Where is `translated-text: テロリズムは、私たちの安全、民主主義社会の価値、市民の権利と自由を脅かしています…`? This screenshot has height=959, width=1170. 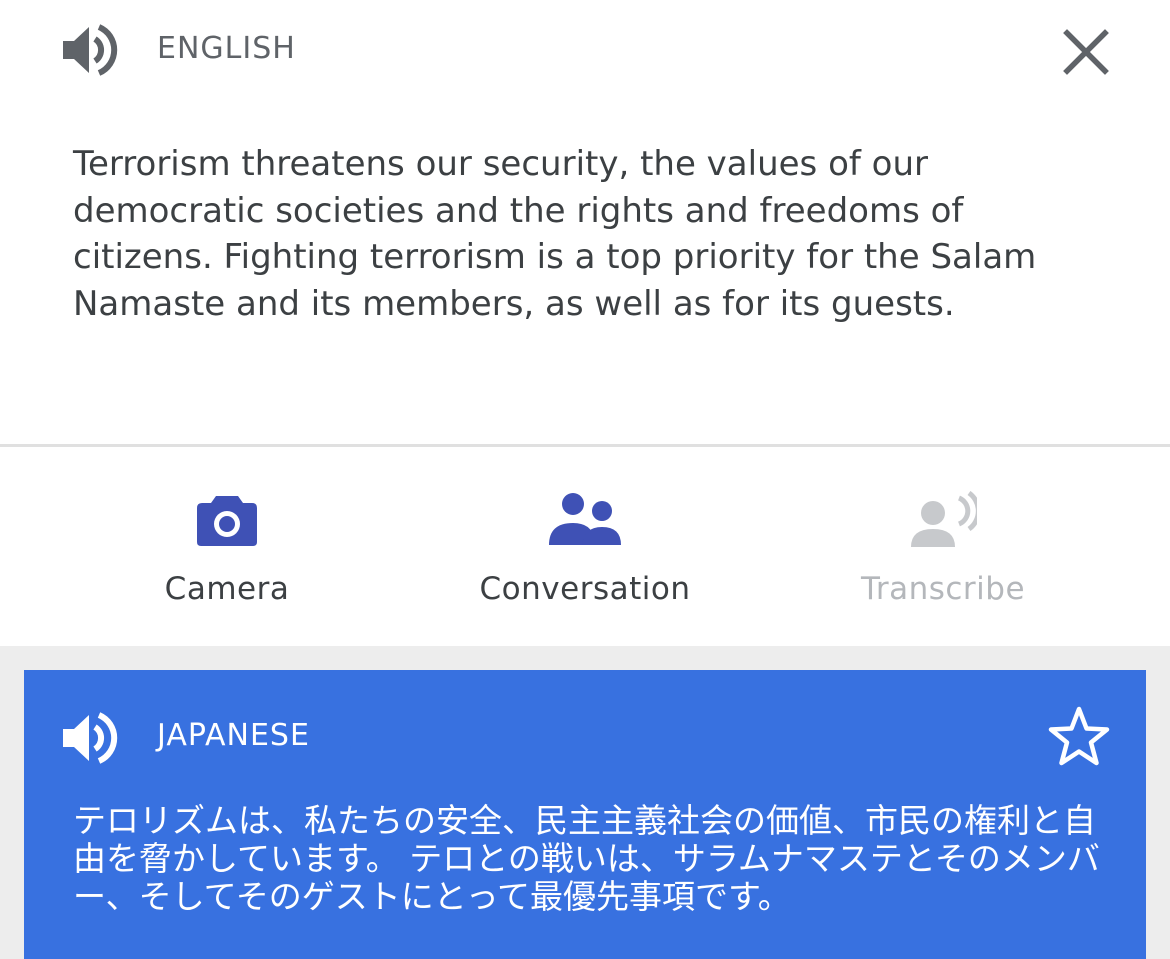 translated-text: テロリズムは、私たちの安全、民主主義社会の価値、市民の権利と自由を脅かしています… is located at coordinates (588, 859).